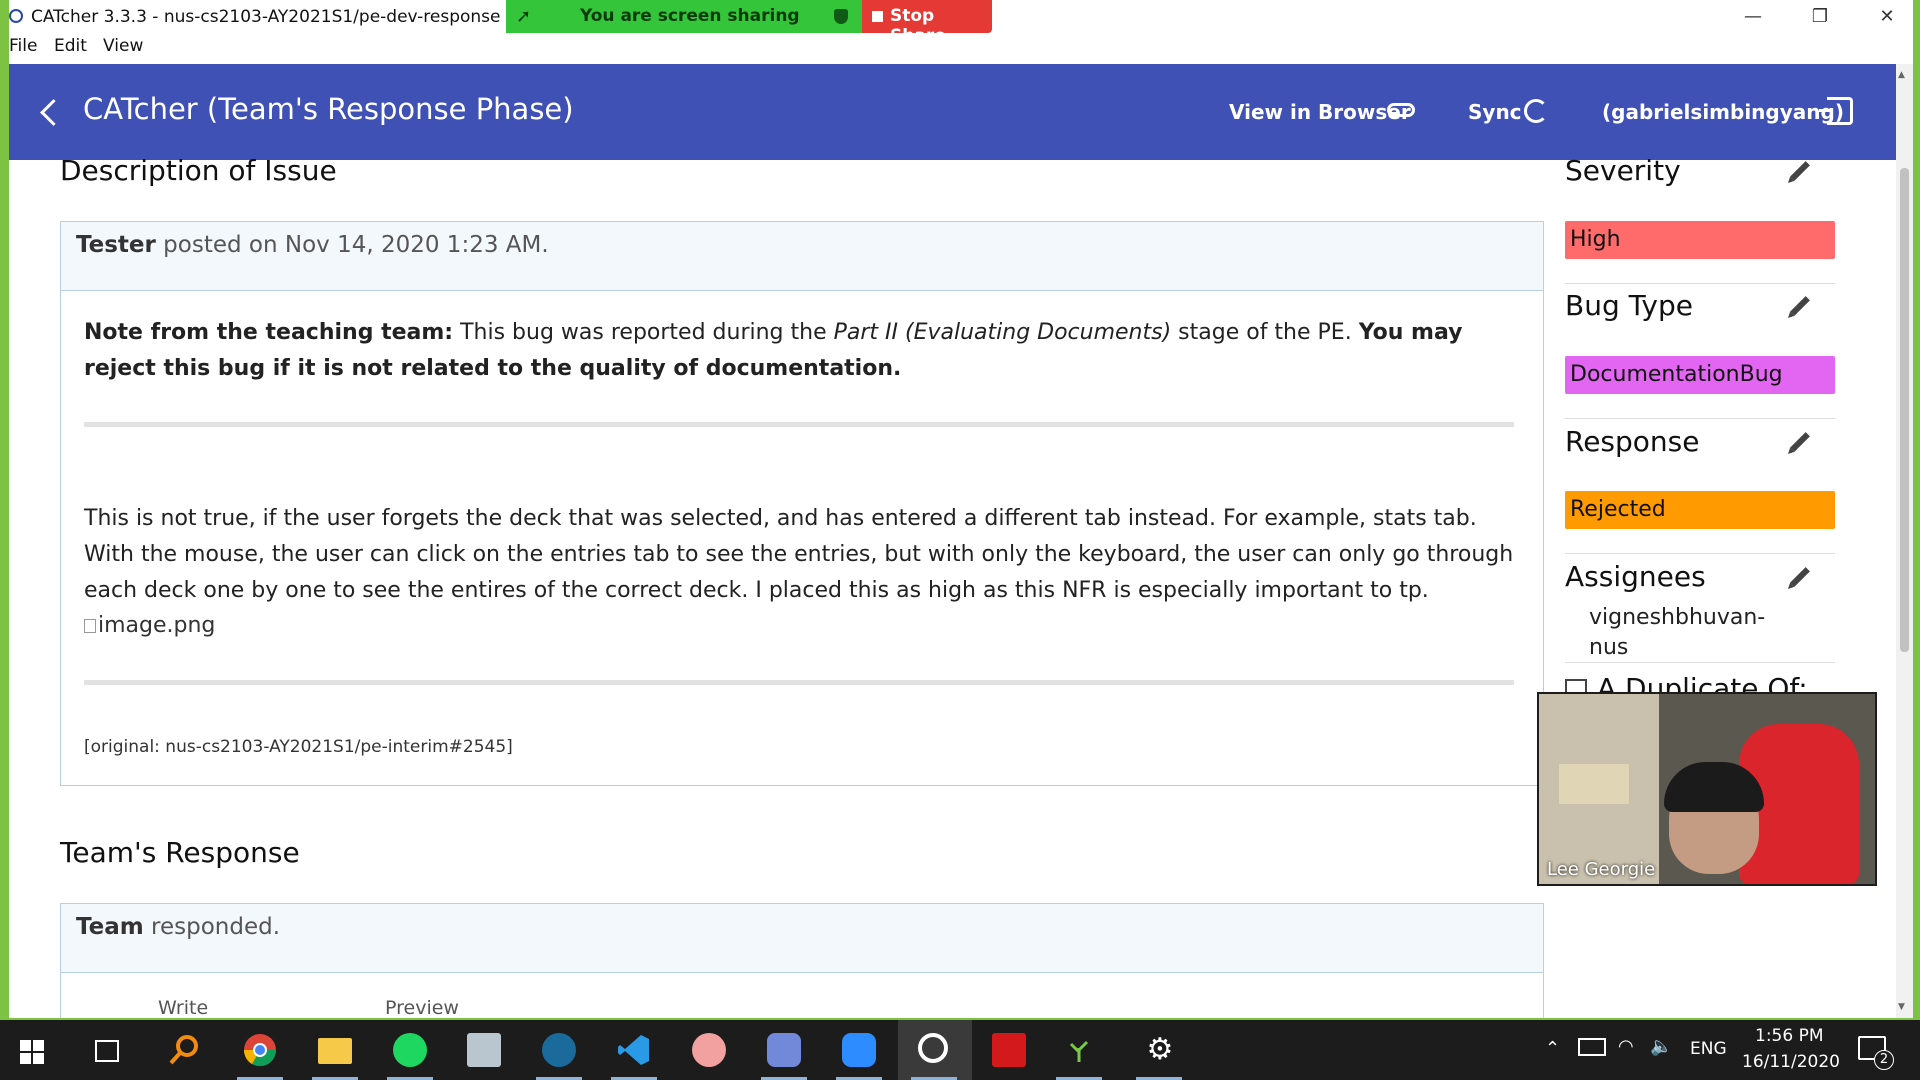 The height and width of the screenshot is (1080, 1920). What do you see at coordinates (1904, 410) in the screenshot?
I see `scrollbar-thumb` at bounding box center [1904, 410].